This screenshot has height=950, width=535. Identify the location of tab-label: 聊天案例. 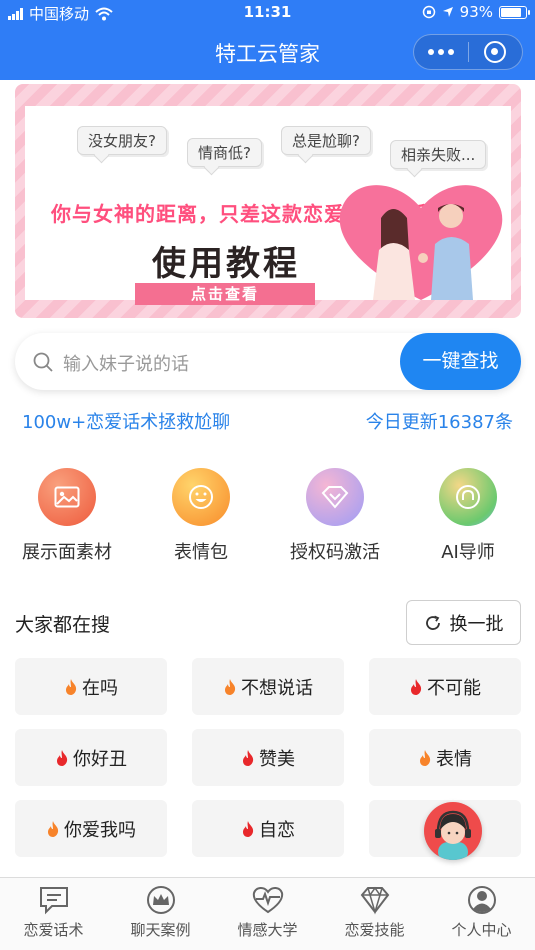
(160, 930).